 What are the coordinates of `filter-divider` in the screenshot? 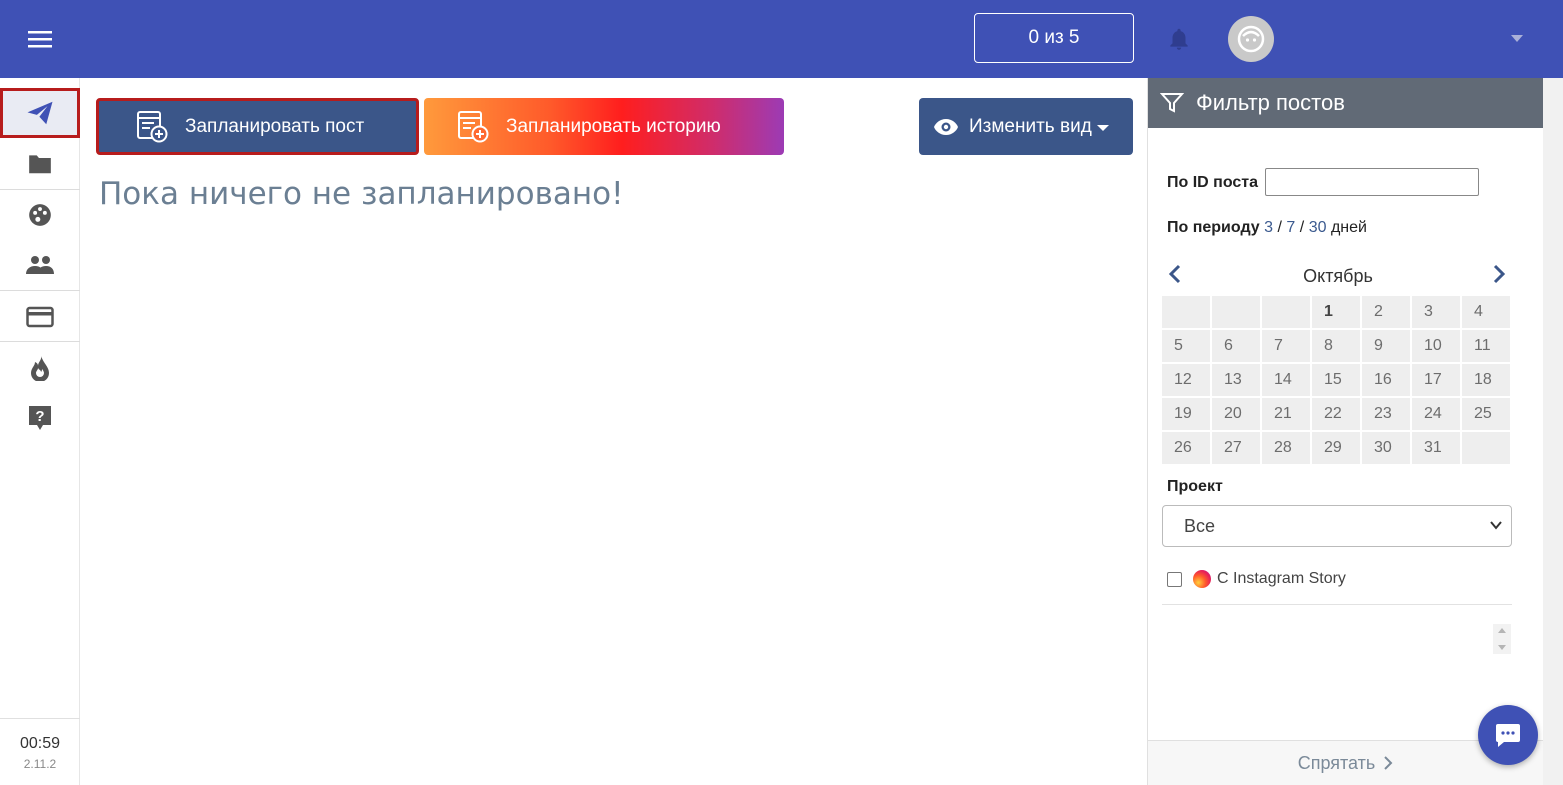 It's located at (1337, 604).